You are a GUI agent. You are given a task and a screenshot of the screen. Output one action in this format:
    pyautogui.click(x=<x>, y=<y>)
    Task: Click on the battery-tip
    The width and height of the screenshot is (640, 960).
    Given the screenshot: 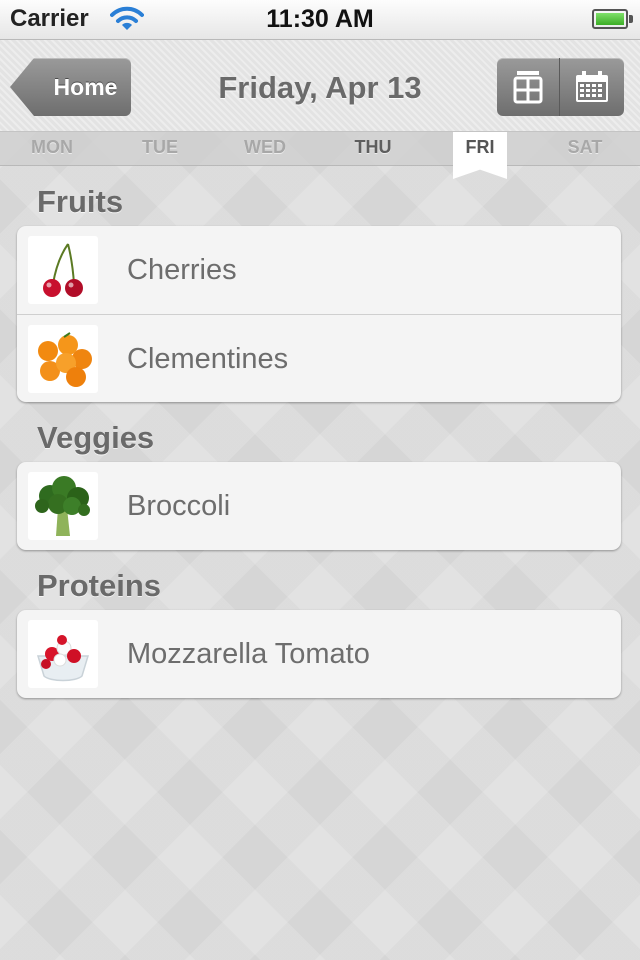 What is the action you would take?
    pyautogui.click(x=631, y=19)
    